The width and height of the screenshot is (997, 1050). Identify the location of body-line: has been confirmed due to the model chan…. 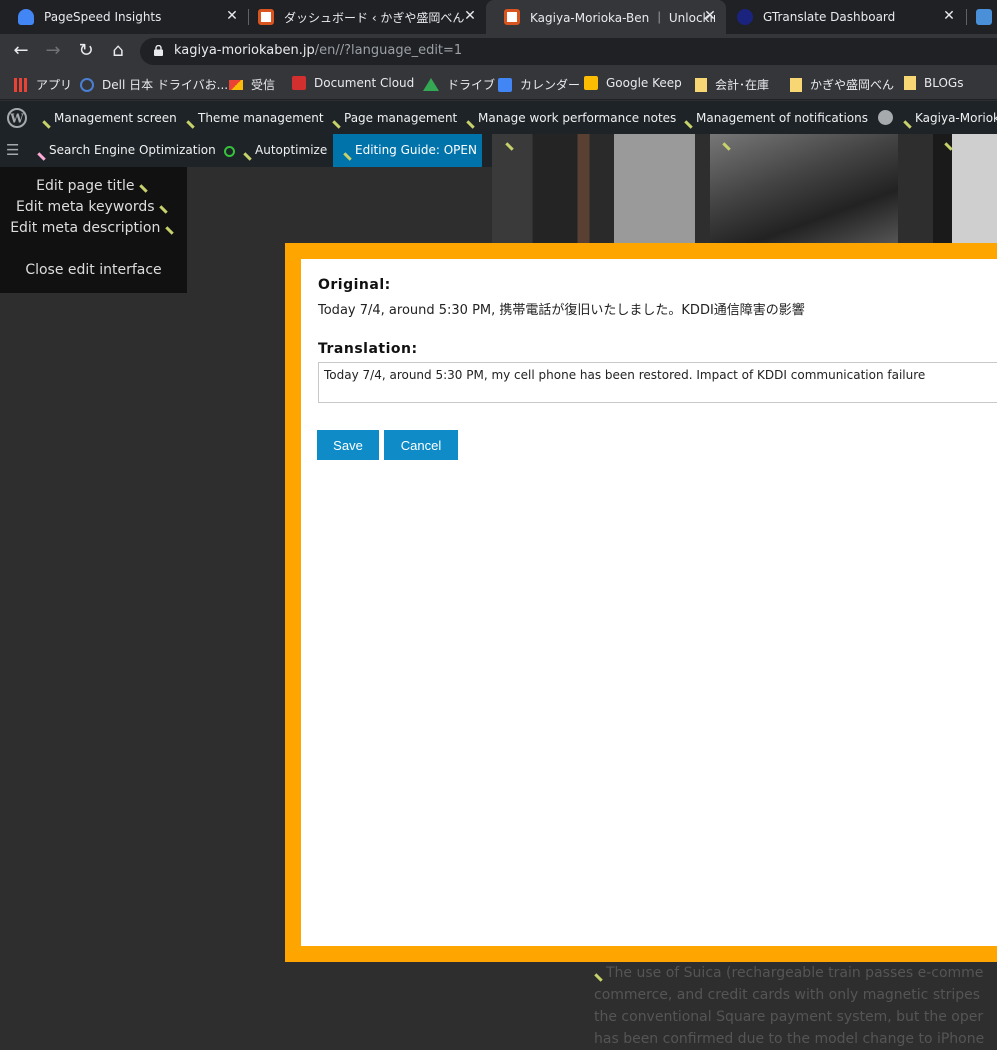
(789, 1039).